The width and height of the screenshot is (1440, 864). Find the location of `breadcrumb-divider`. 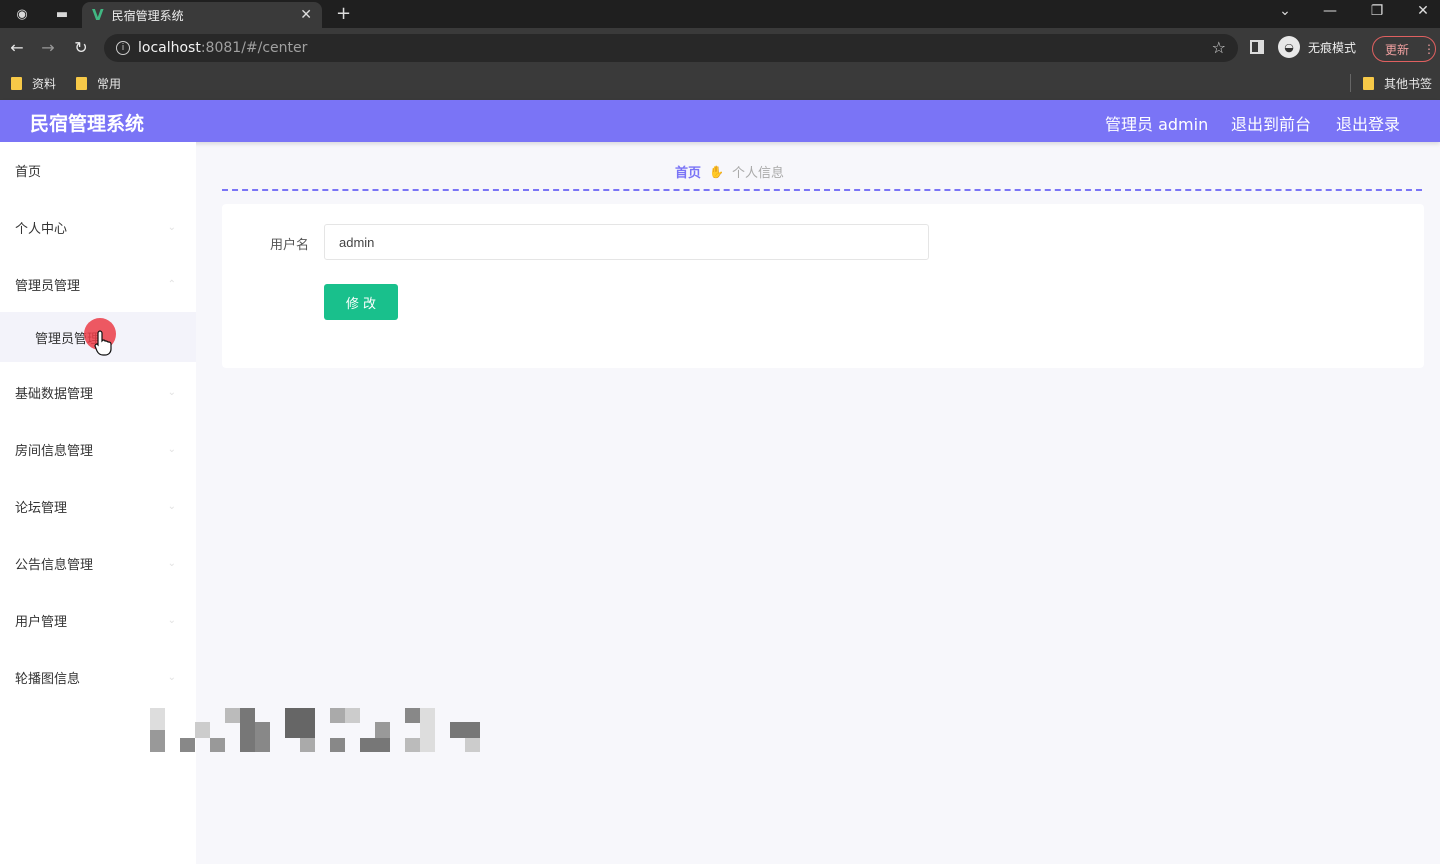

breadcrumb-divider is located at coordinates (822, 190).